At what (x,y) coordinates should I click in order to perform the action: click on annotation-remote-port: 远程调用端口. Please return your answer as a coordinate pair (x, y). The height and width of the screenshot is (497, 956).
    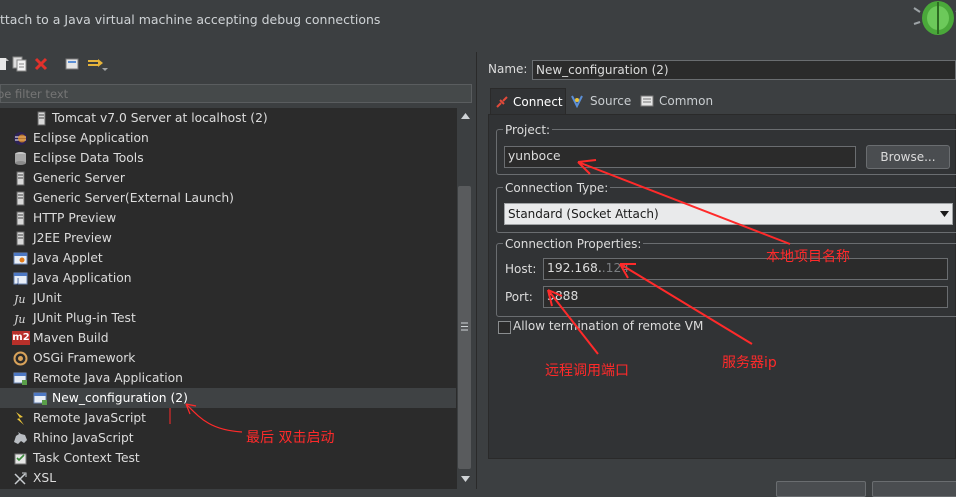
    Looking at the image, I should click on (587, 371).